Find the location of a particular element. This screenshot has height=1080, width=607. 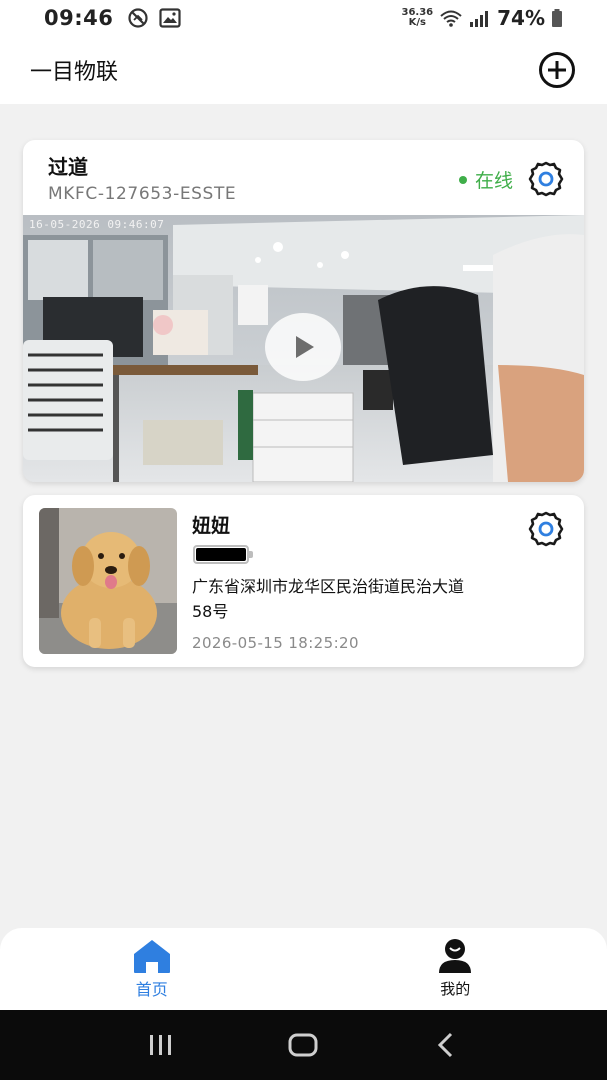

home-system-button is located at coordinates (303, 1045).